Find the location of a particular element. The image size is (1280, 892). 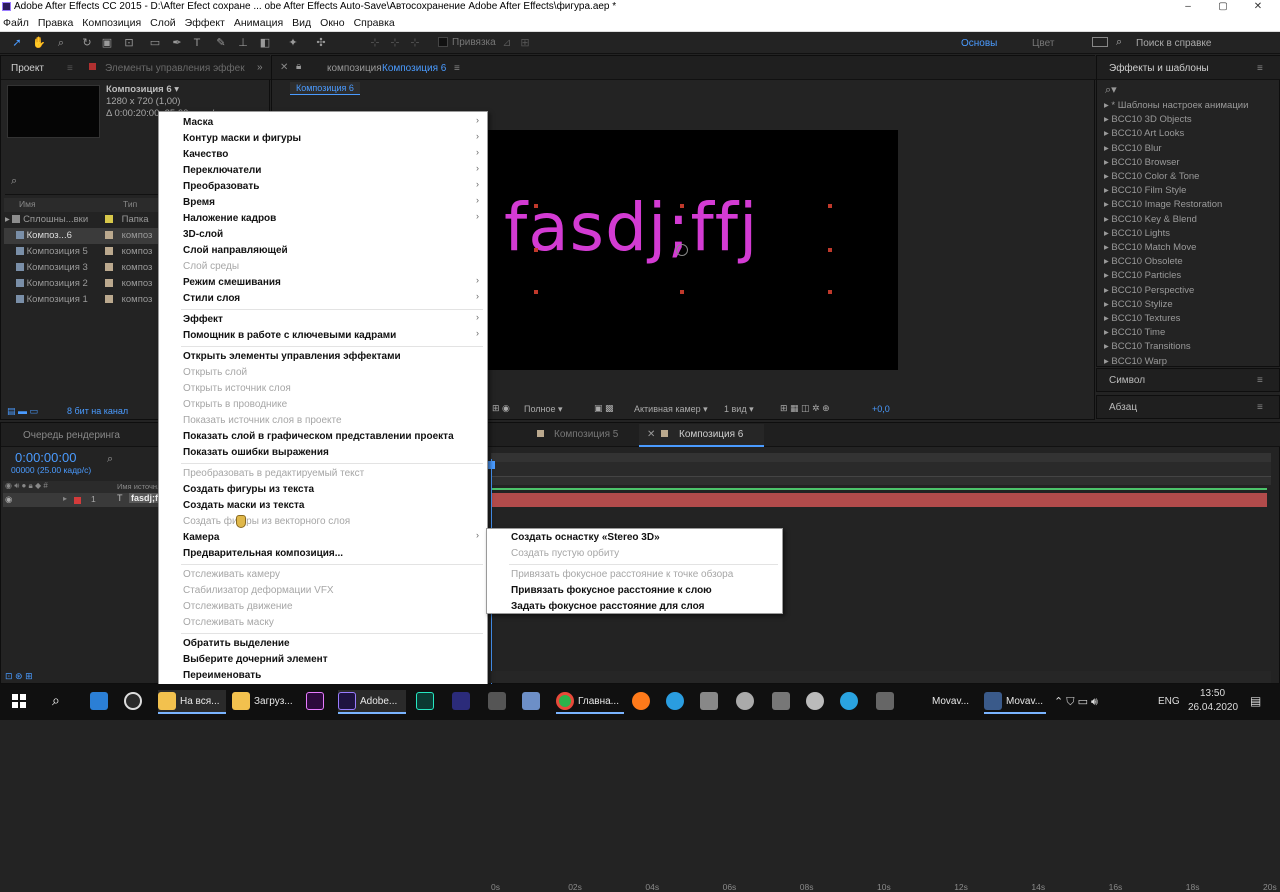

tab-effect-controls: Элементы управления эффек is located at coordinates (175, 68).